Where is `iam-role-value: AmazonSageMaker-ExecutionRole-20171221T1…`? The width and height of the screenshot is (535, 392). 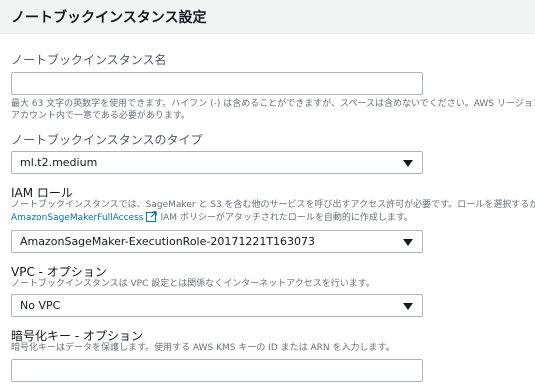 iam-role-value: AmazonSageMaker-ExecutionRole-20171221T1… is located at coordinates (168, 241).